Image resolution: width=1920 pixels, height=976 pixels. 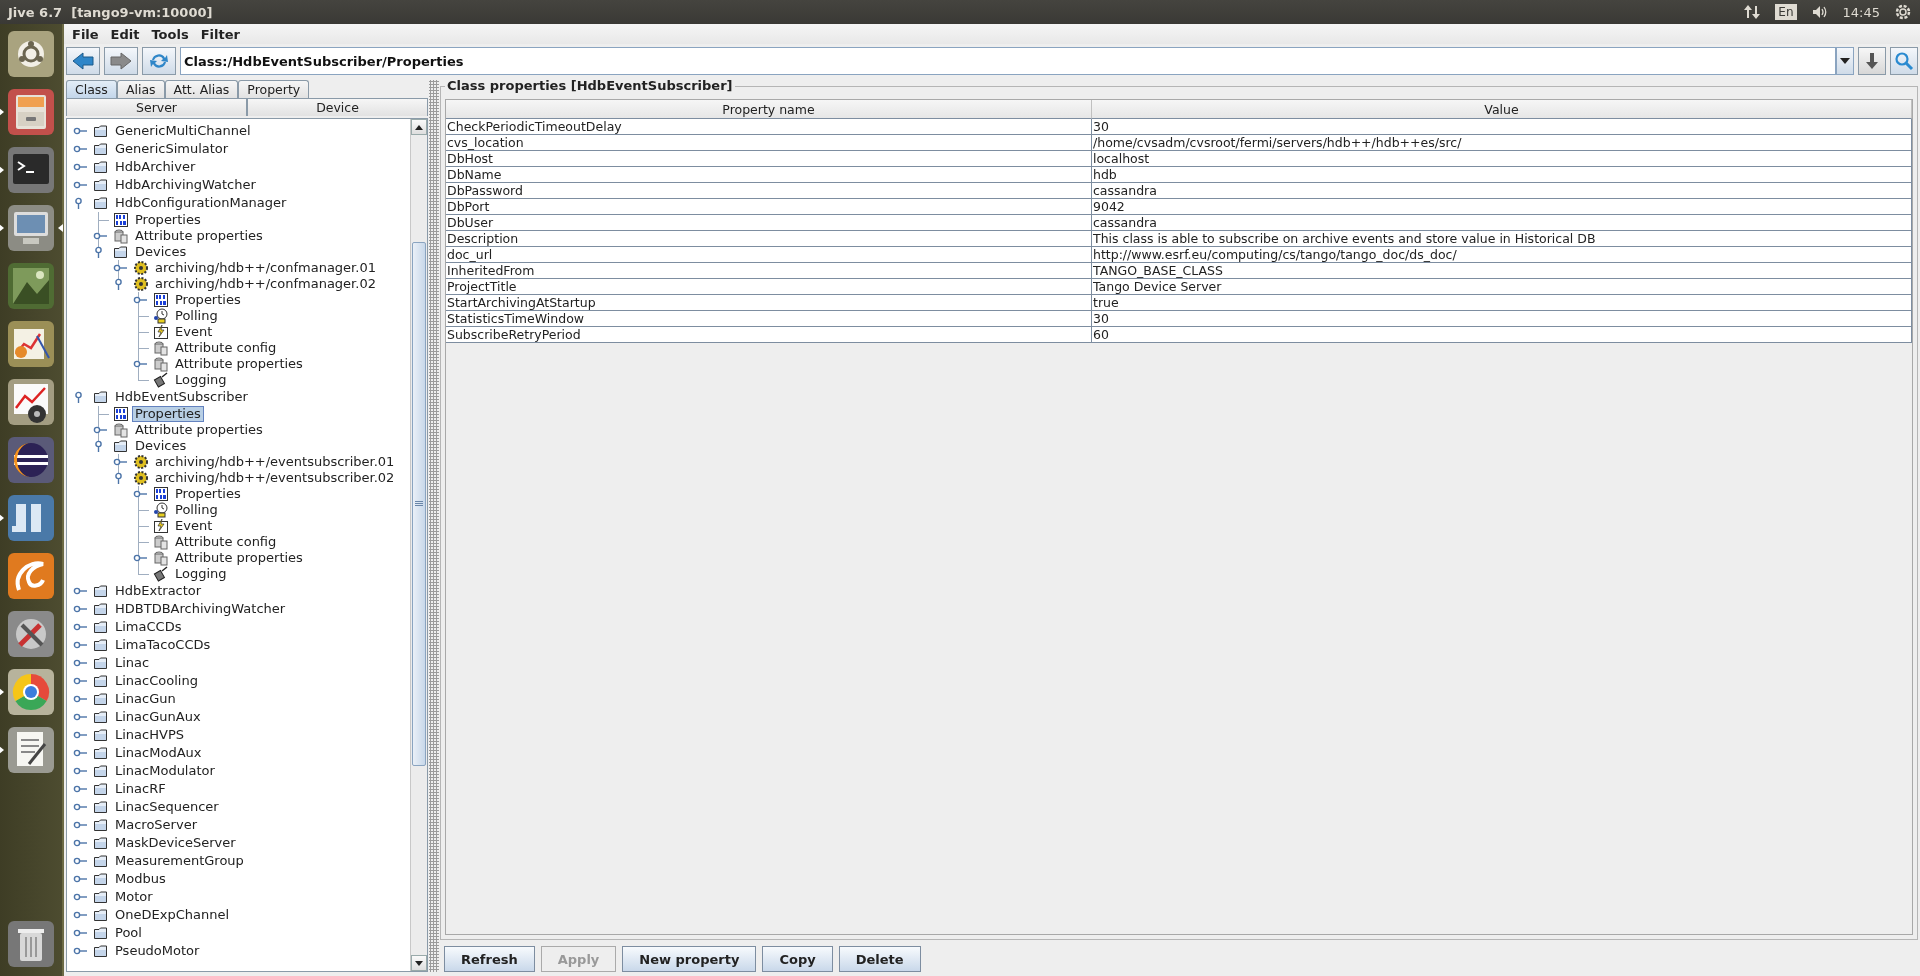 What do you see at coordinates (275, 478) in the screenshot?
I see `tree-item: archiving/hdb++/eventsubscriber.02` at bounding box center [275, 478].